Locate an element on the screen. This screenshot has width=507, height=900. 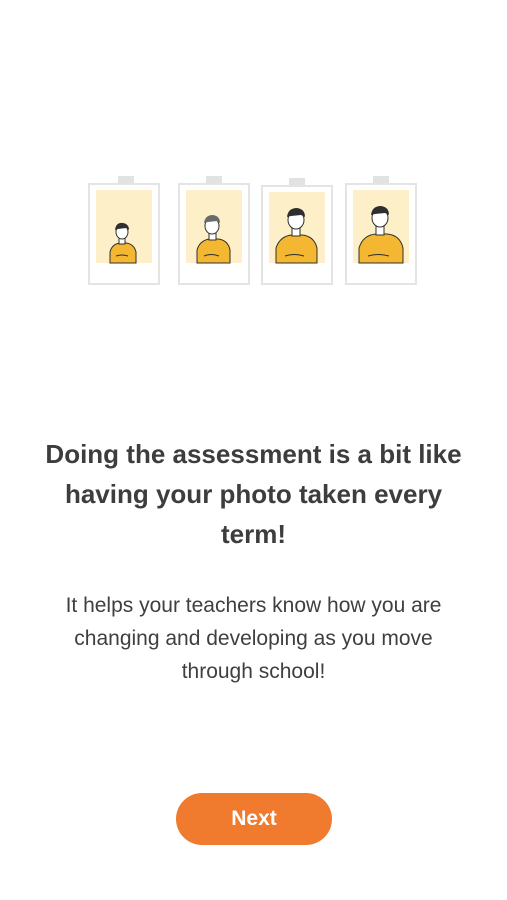
next-button: Next is located at coordinates (254, 819).